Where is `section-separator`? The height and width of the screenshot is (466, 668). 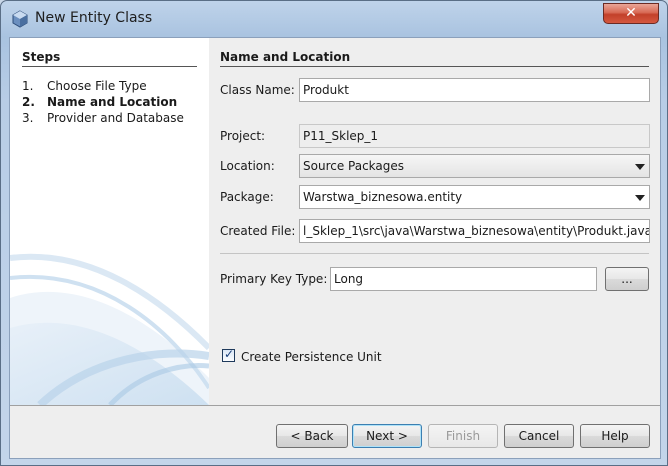
section-separator is located at coordinates (434, 253).